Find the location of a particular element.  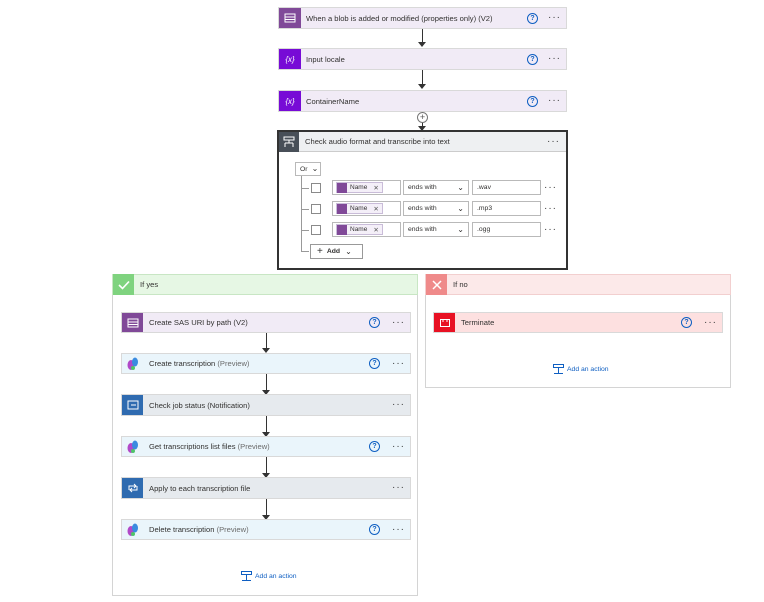

create-transcription-card: Create transcription (Preview) ? ··· is located at coordinates (266, 363).